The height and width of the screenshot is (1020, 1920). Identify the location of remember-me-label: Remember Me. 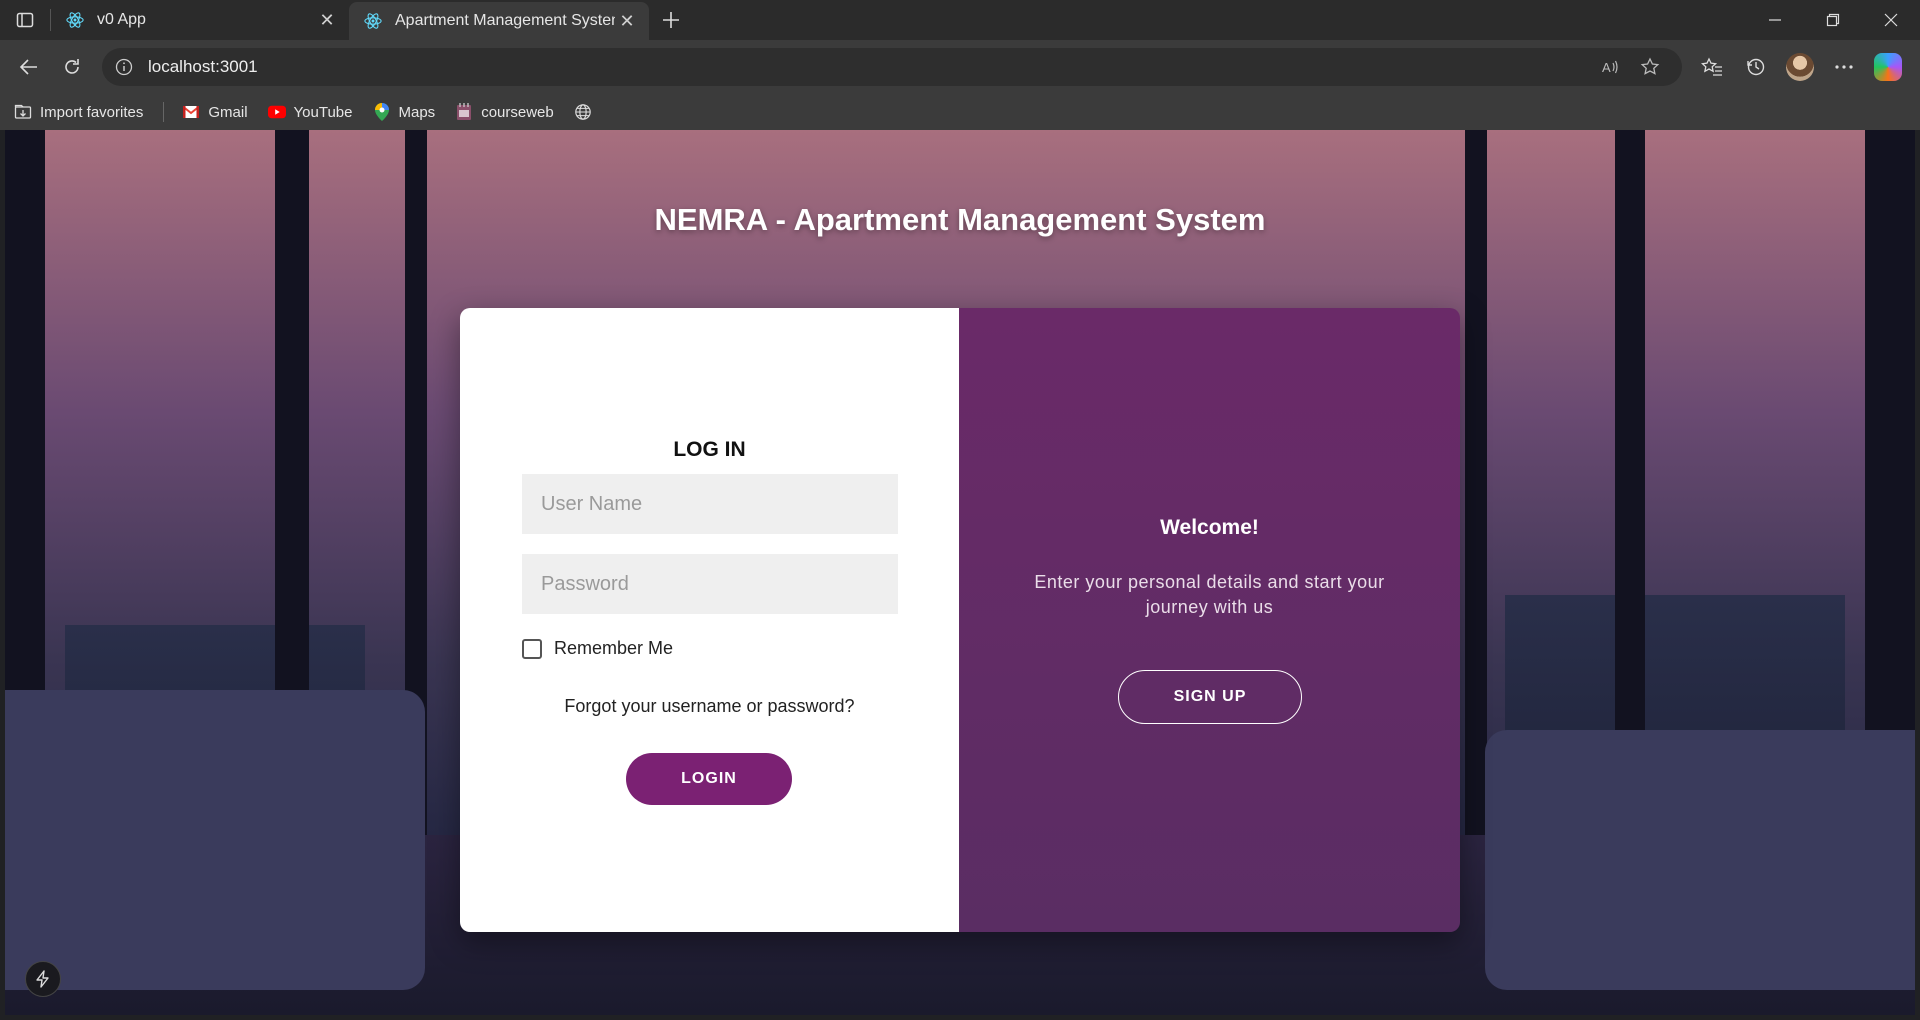
(614, 648).